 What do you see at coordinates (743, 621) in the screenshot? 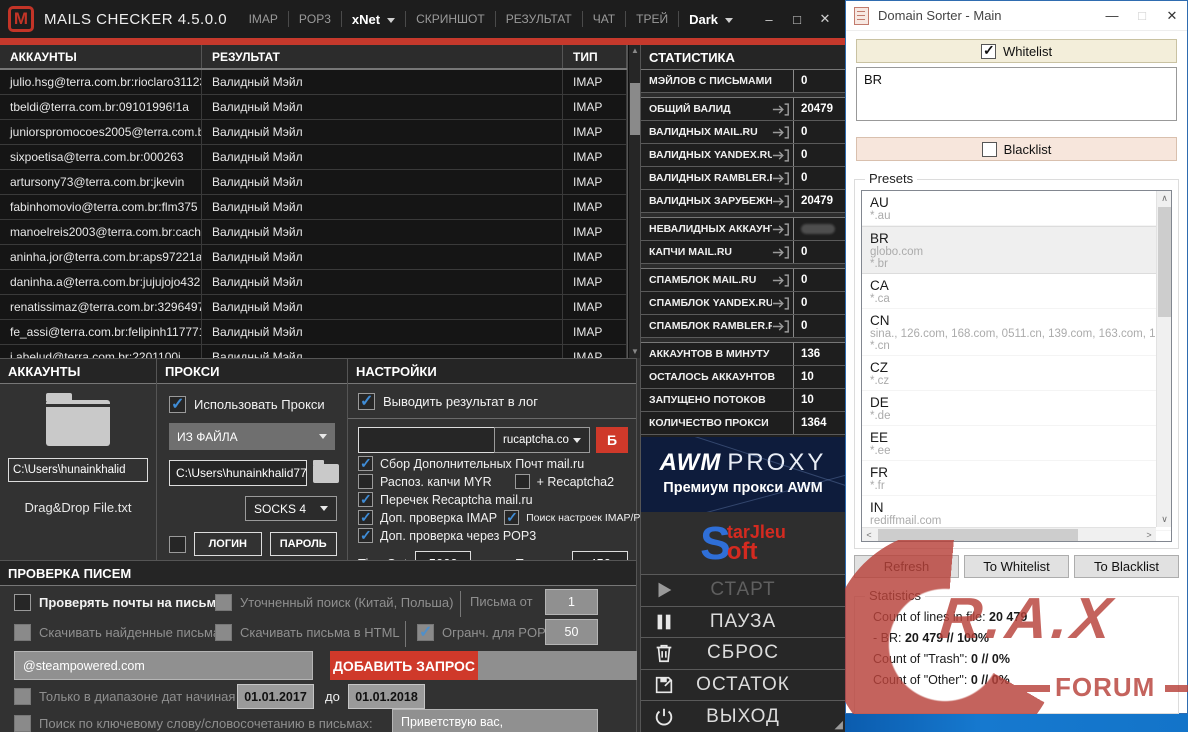
I see `pause-button: ПАУЗА` at bounding box center [743, 621].